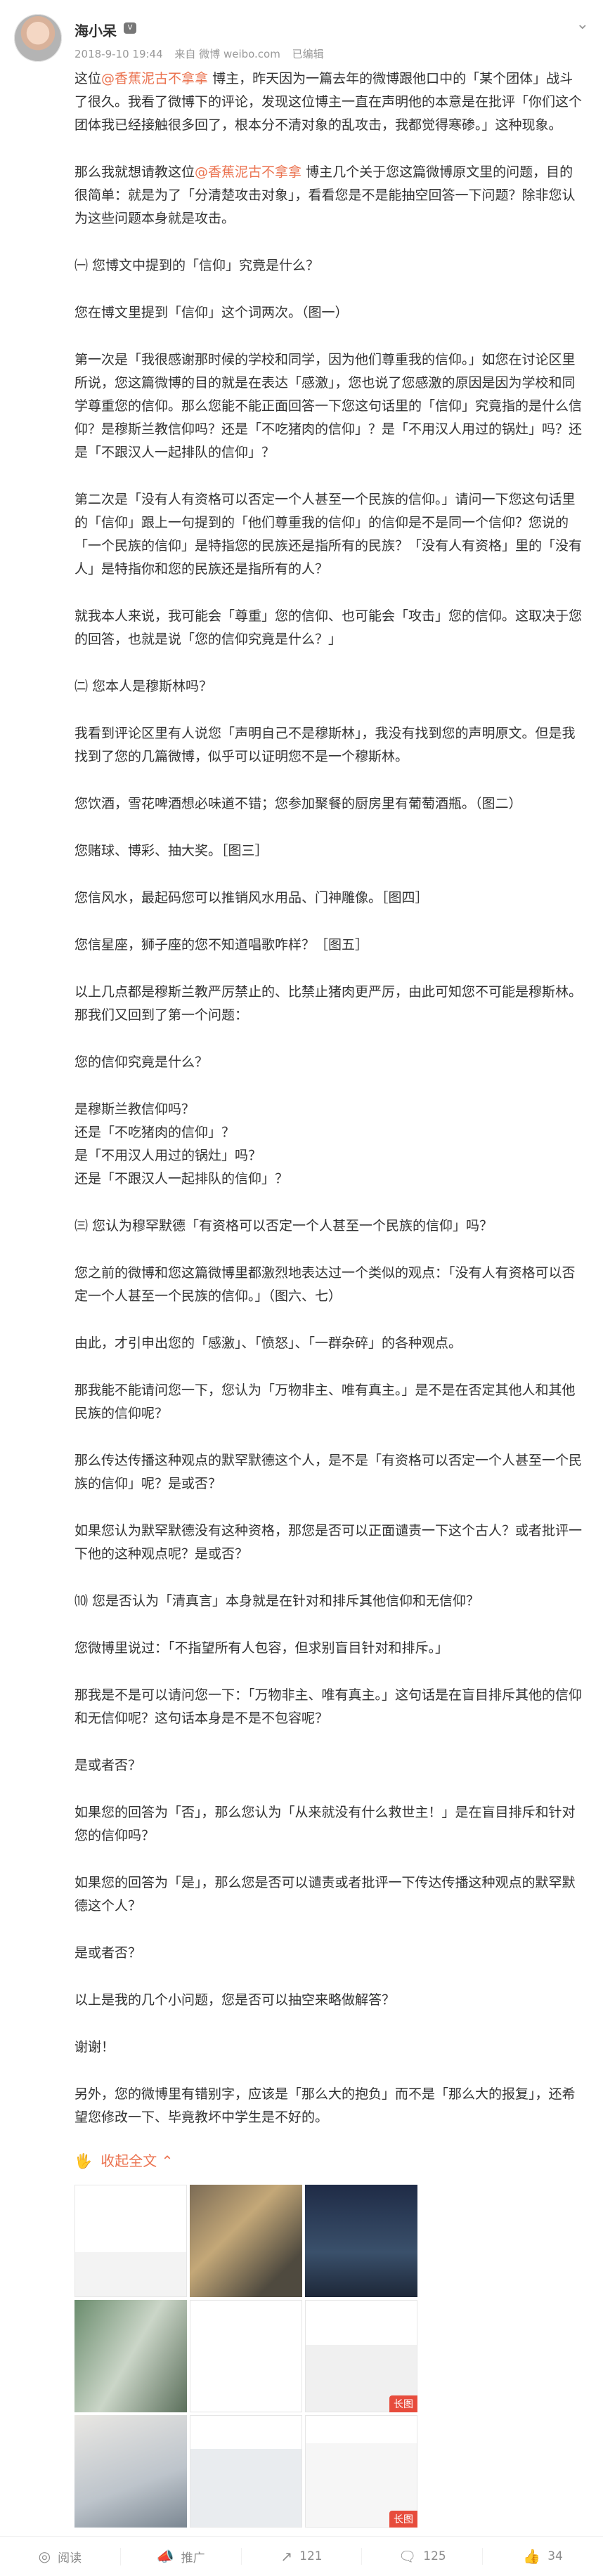  Describe the element at coordinates (532, 2556) in the screenshot. I see `like-icon: 👍` at that location.